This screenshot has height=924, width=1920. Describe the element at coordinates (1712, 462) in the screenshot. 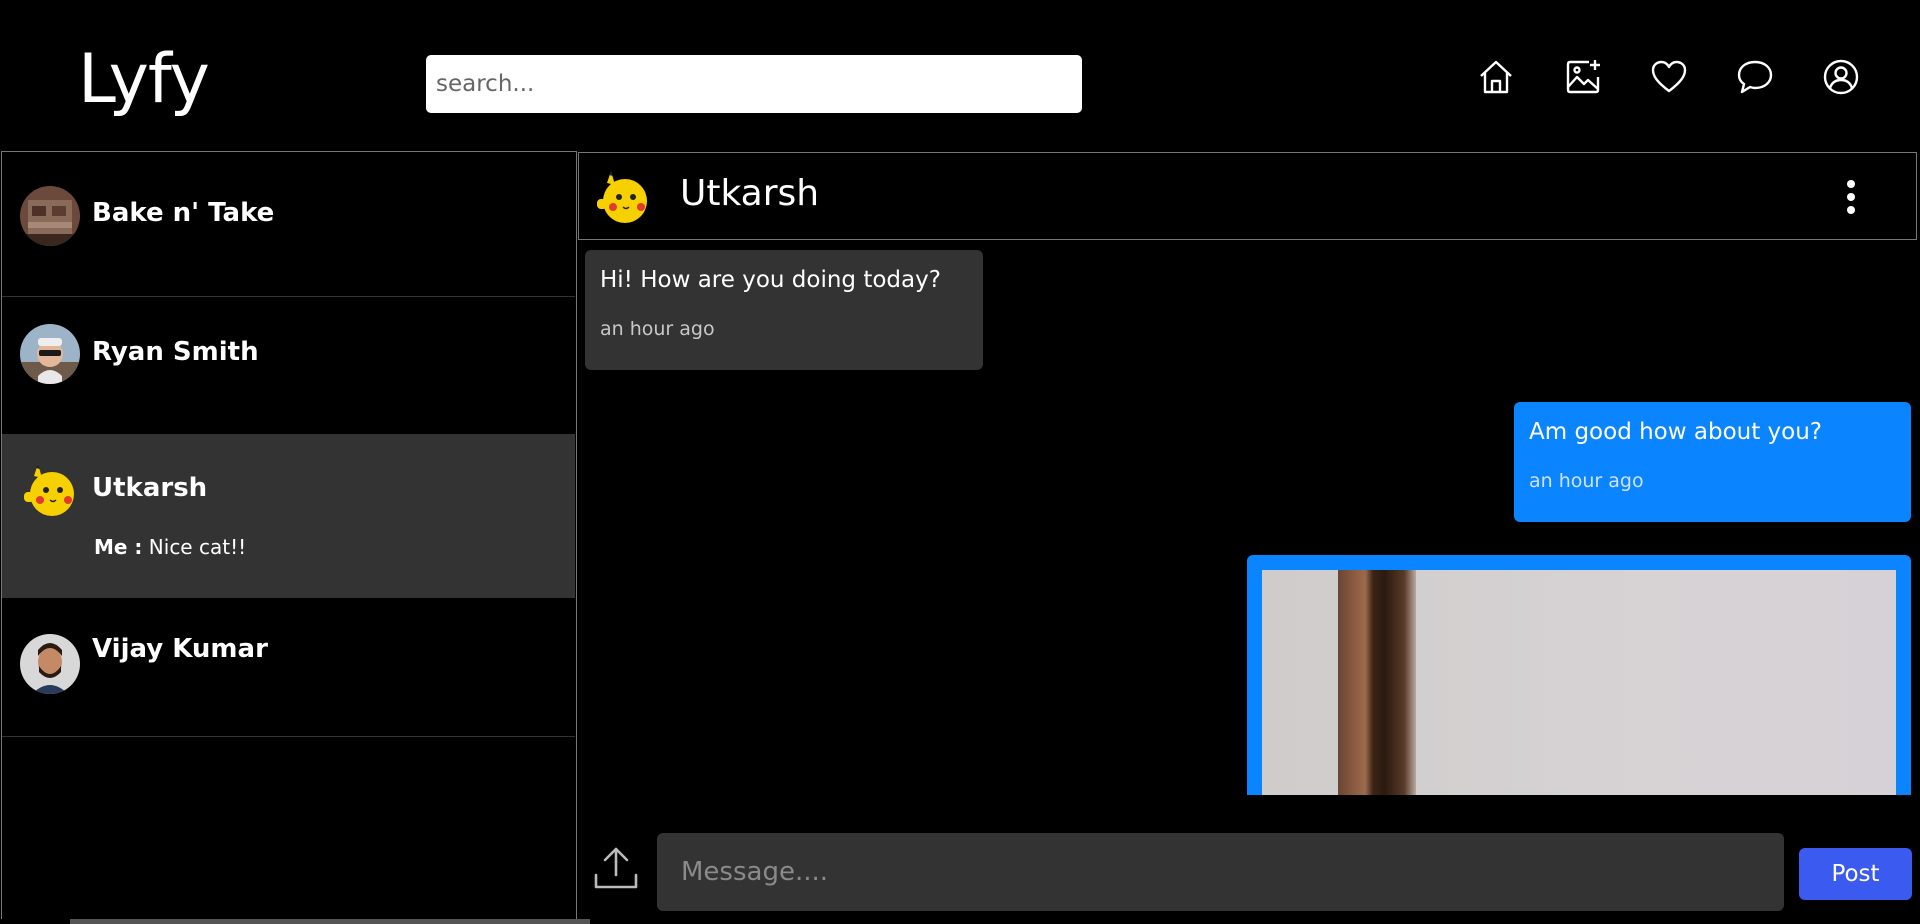

I see `outgoing-message: Am good how about you? an hour ago` at that location.